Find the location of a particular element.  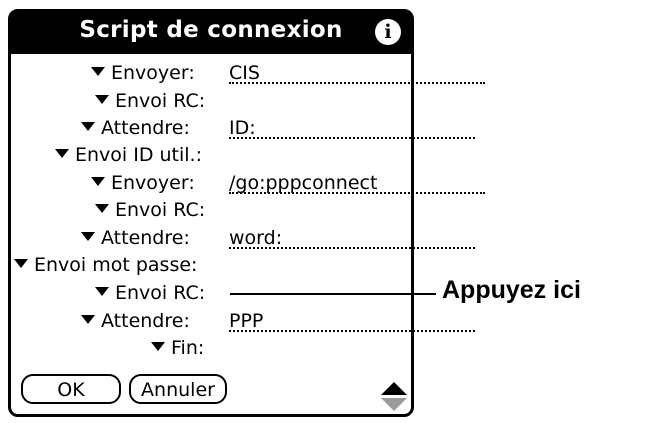

param-field: ID: is located at coordinates (352, 127).